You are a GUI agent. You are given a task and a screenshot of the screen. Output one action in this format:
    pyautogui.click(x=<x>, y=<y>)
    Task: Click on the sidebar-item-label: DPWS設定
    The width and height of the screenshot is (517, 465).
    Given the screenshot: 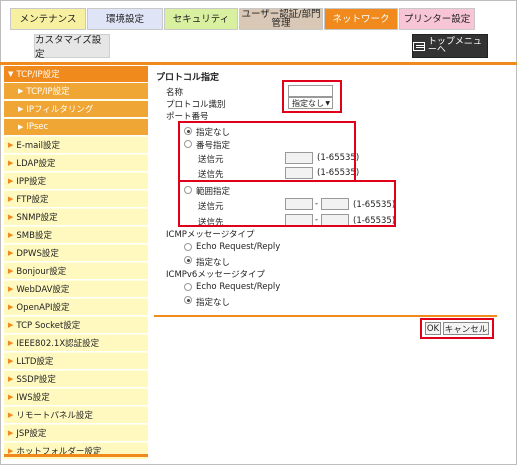 What is the action you would take?
    pyautogui.click(x=37, y=254)
    